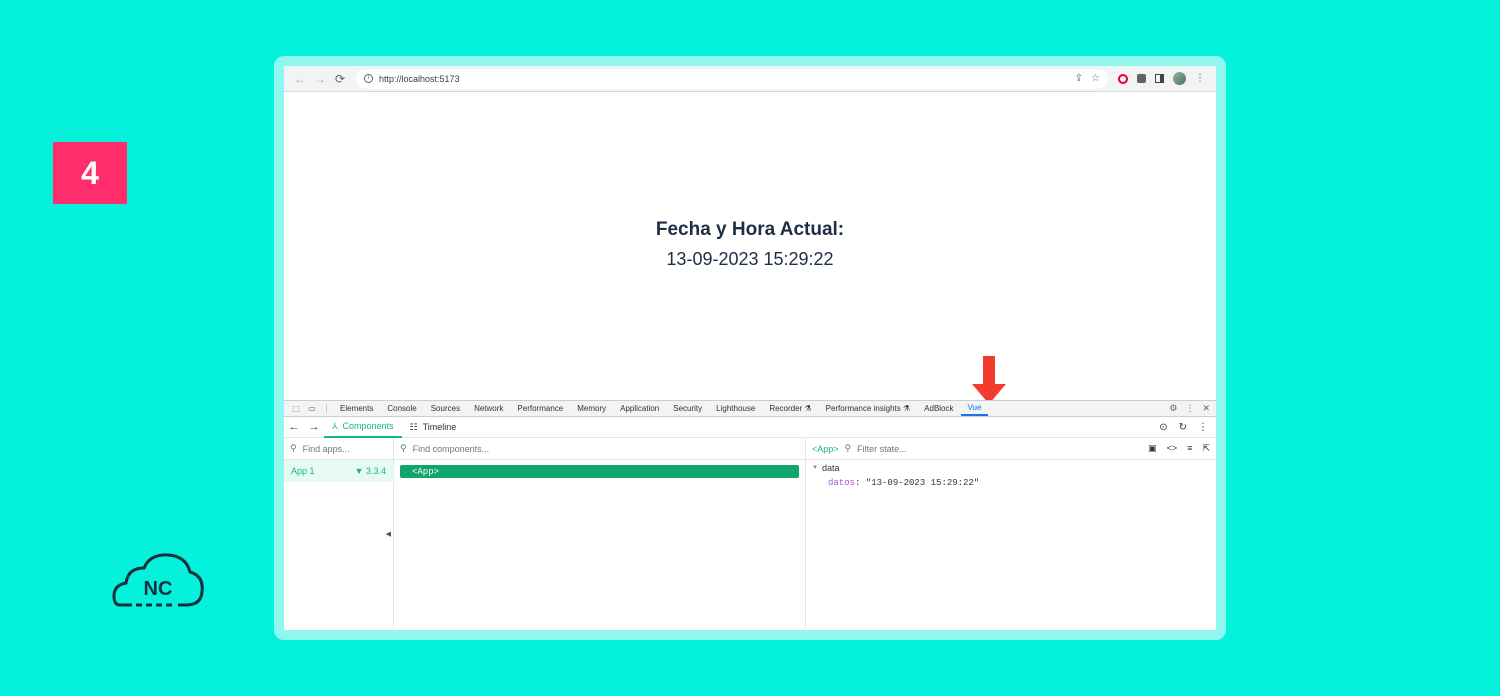 This screenshot has height=696, width=1500. What do you see at coordinates (732, 78) in the screenshot?
I see `address-bar: i http://localhost:5173 ⇪ ☆` at bounding box center [732, 78].